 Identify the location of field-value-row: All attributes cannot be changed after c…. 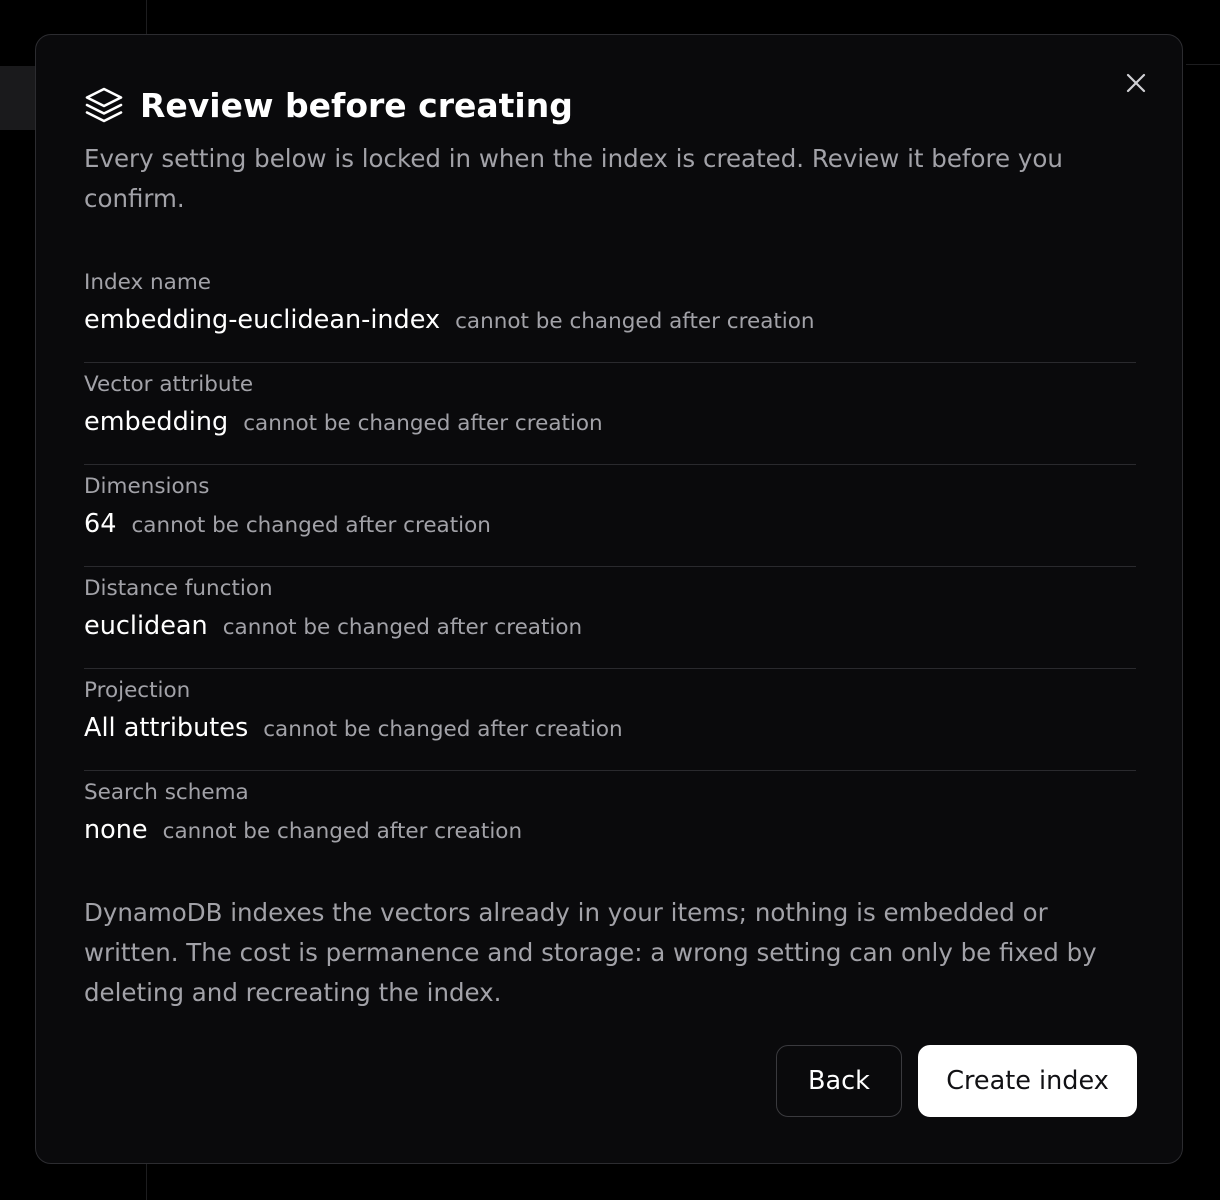
(353, 728).